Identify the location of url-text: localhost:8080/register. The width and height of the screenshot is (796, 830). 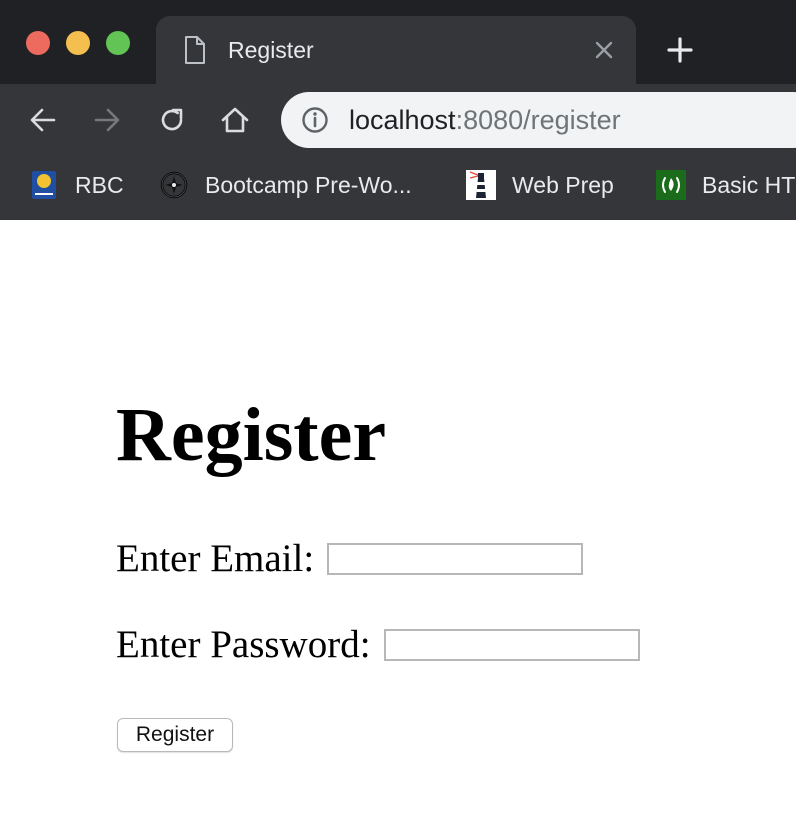
(485, 120).